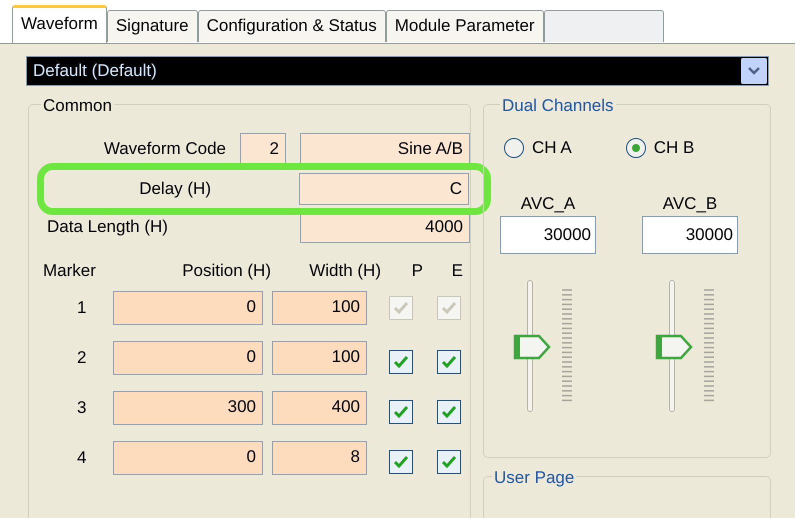  Describe the element at coordinates (59, 24) in the screenshot. I see `tab: Waveform` at that location.